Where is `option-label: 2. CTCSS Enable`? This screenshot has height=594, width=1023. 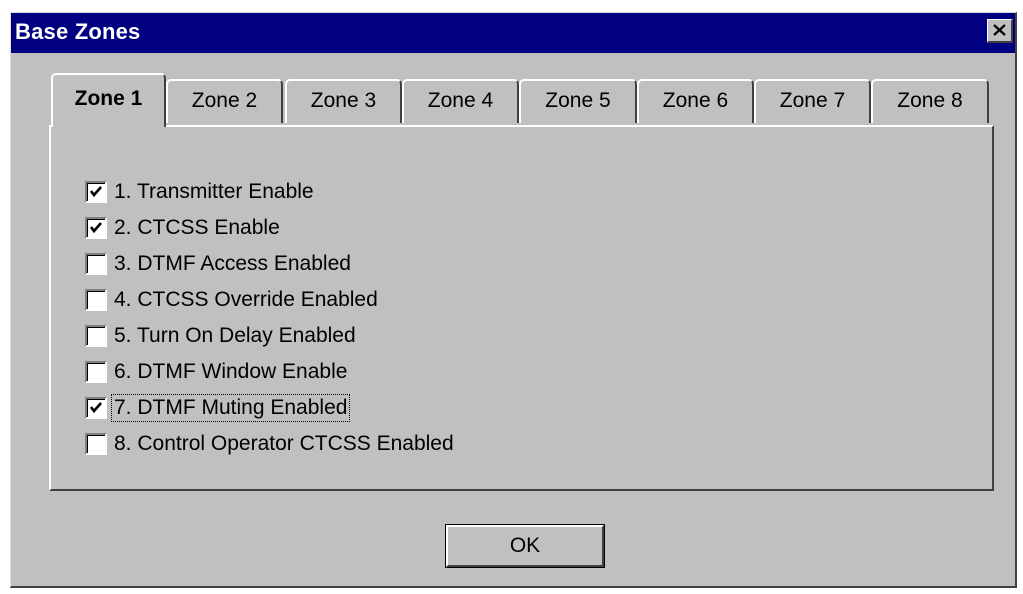
option-label: 2. CTCSS Enable is located at coordinates (197, 227).